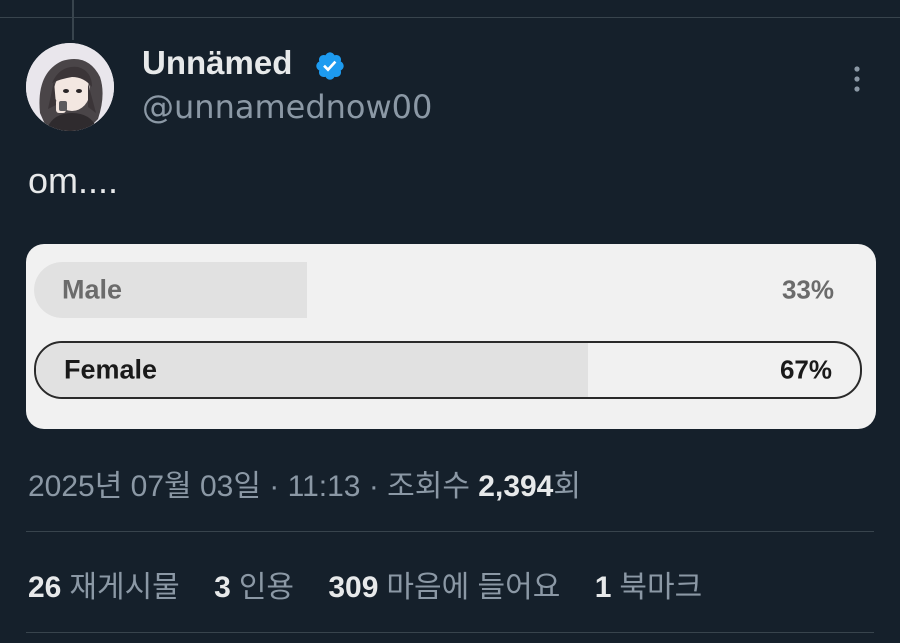 The image size is (900, 643). What do you see at coordinates (805, 369) in the screenshot?
I see `poll-option-percent: 67%` at bounding box center [805, 369].